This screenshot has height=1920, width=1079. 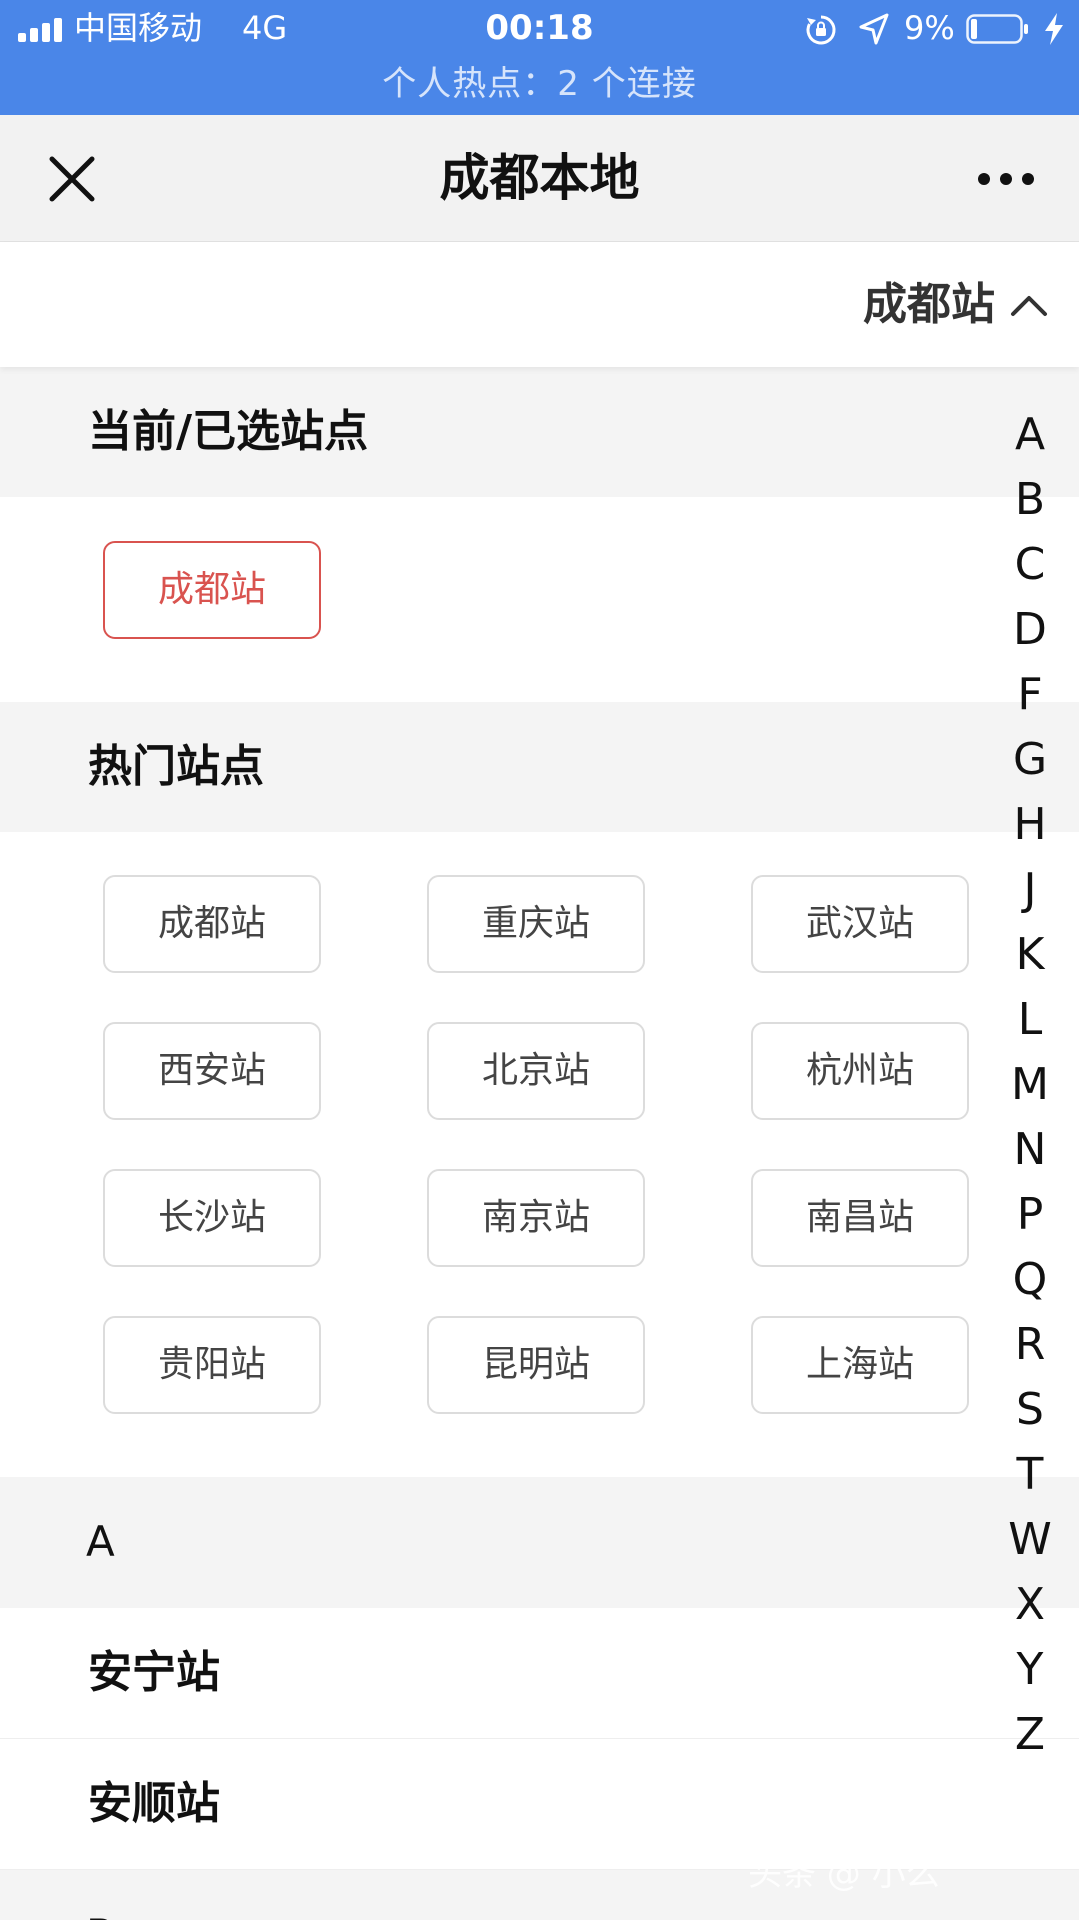 What do you see at coordinates (154, 1672) in the screenshot?
I see `station-row-label: 安宁站` at bounding box center [154, 1672].